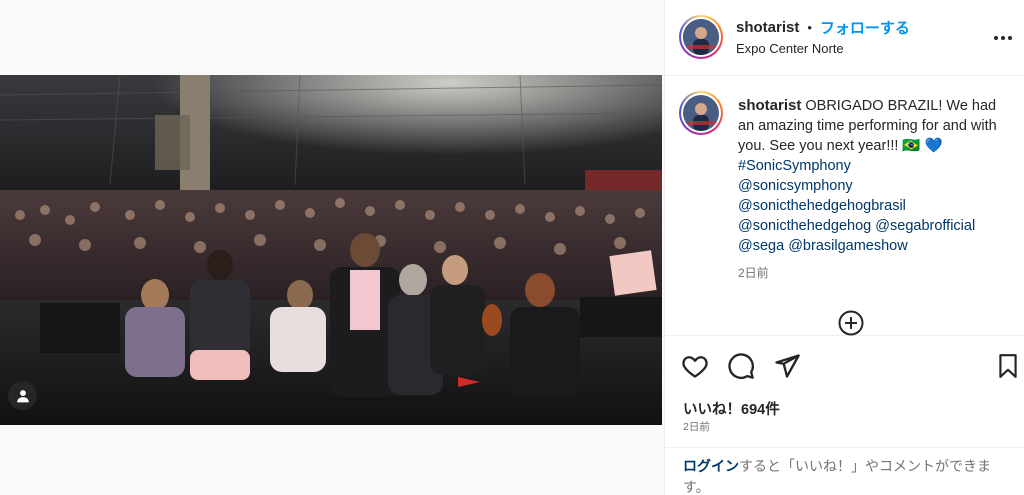 This screenshot has width=1024, height=495. Describe the element at coordinates (731, 408) in the screenshot. I see `likes-count: いいね！694件` at that location.